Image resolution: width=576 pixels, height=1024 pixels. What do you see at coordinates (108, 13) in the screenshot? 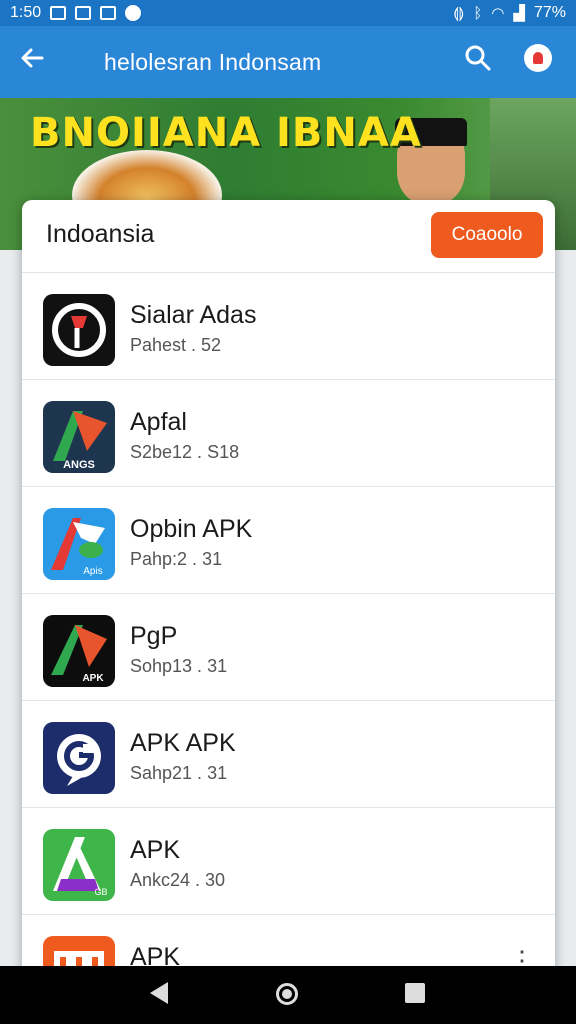
I see `news-icon` at bounding box center [108, 13].